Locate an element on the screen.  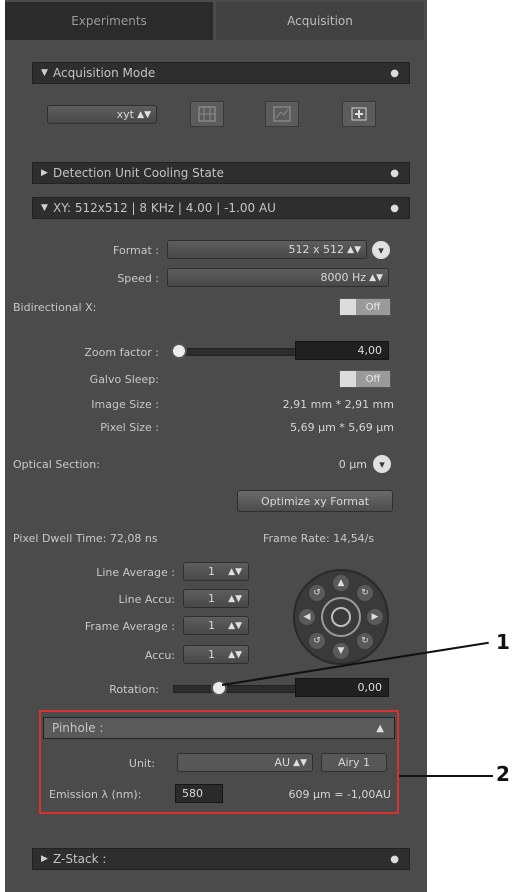
line-average-stepper: 1 ▲▼ is located at coordinates (216, 571).